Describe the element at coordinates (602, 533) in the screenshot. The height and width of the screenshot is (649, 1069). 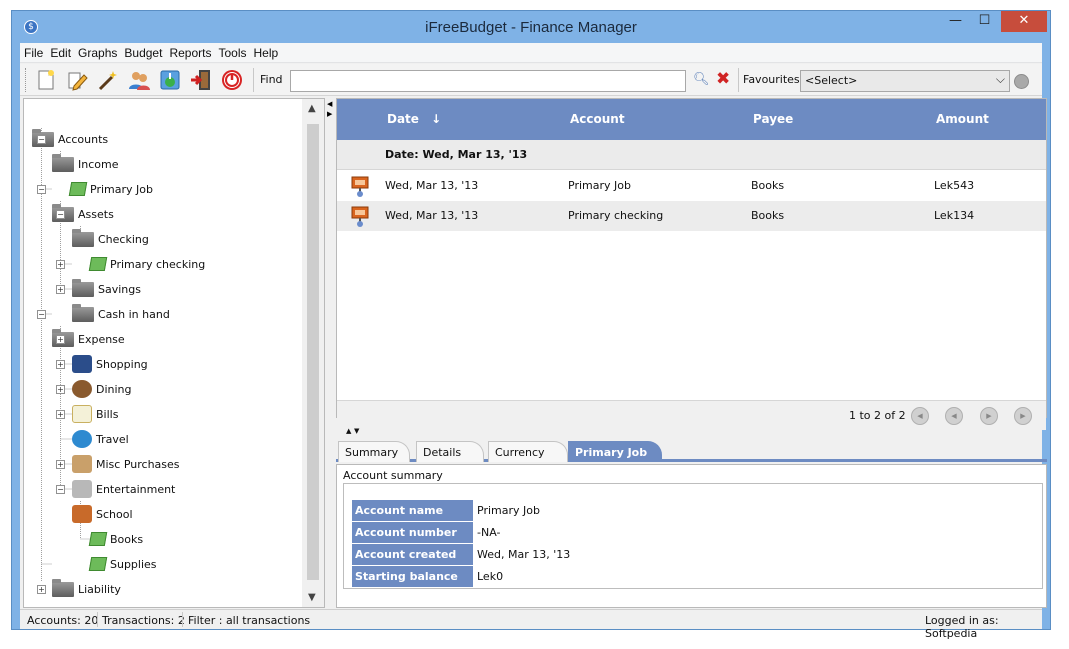
I see `summary-row: Account number -NA-` at that location.